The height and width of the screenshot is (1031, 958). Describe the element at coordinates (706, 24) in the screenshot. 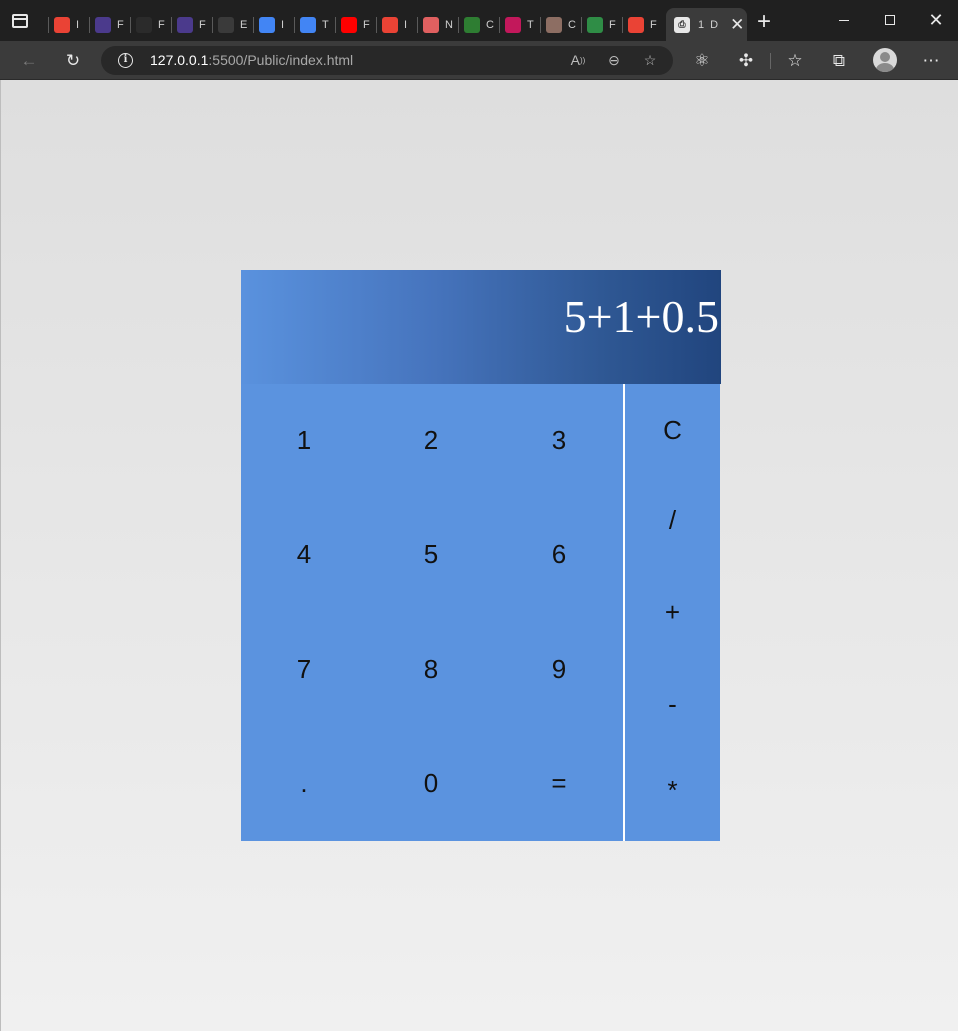

I see `tab-active: ⎙ 1 D ✕` at that location.